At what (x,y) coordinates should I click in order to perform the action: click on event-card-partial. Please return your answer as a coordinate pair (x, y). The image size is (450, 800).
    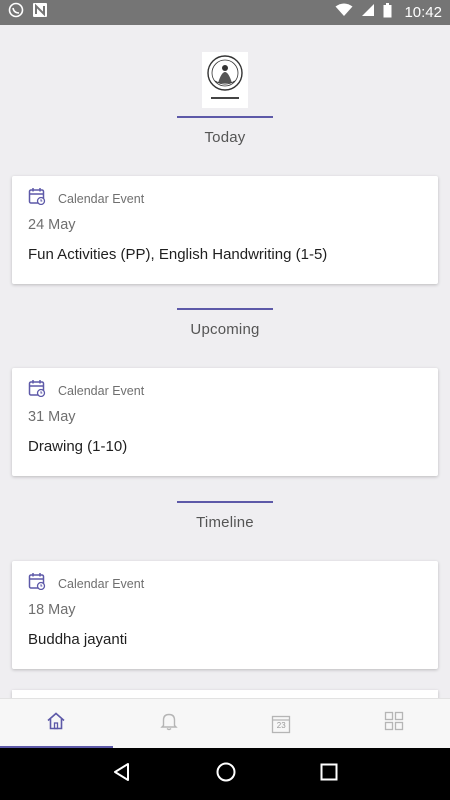
    Looking at the image, I should click on (225, 694).